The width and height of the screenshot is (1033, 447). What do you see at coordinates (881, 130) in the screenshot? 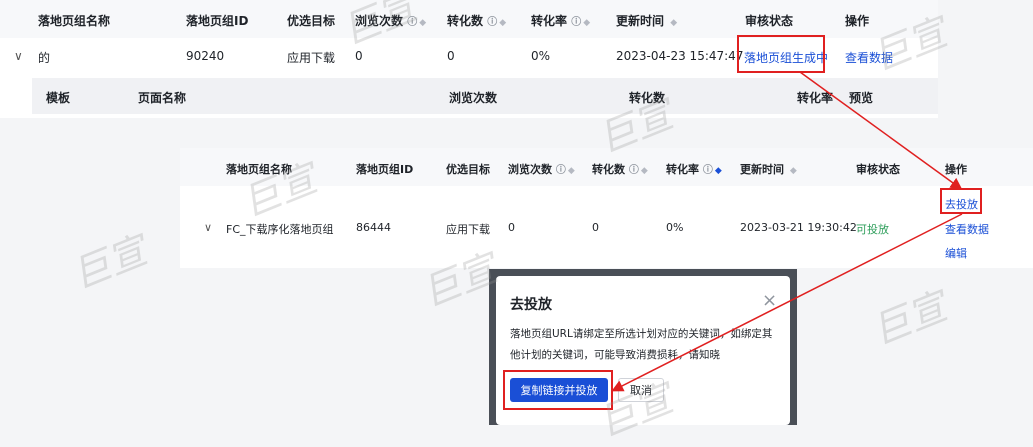
I see `arrow-status-to-deploy` at bounding box center [881, 130].